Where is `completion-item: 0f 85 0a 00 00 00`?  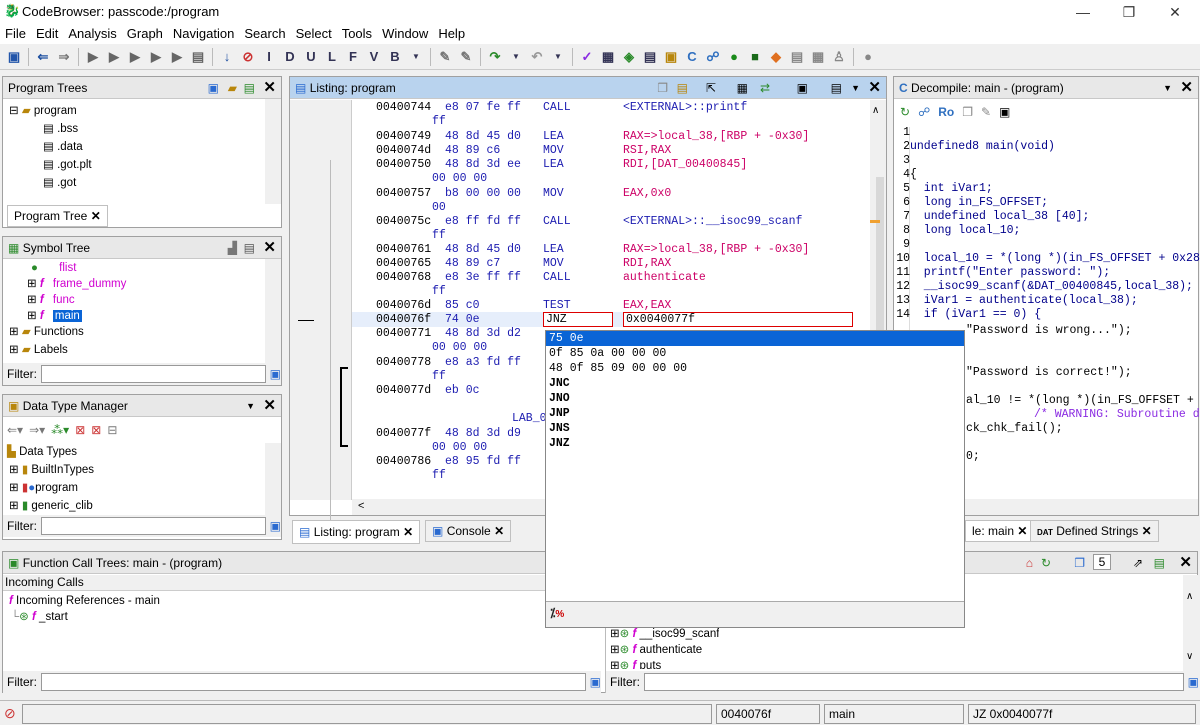
completion-item: 0f 85 0a 00 00 00 is located at coordinates (755, 353).